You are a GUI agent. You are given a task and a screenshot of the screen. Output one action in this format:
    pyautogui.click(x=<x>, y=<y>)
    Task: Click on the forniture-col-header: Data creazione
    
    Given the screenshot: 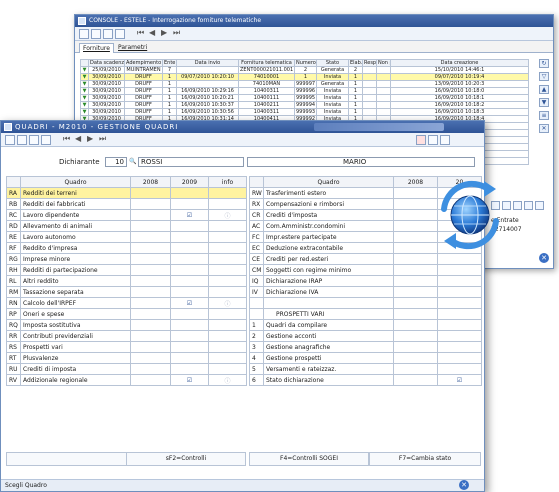 What is the action you would take?
    pyautogui.click(x=459, y=63)
    